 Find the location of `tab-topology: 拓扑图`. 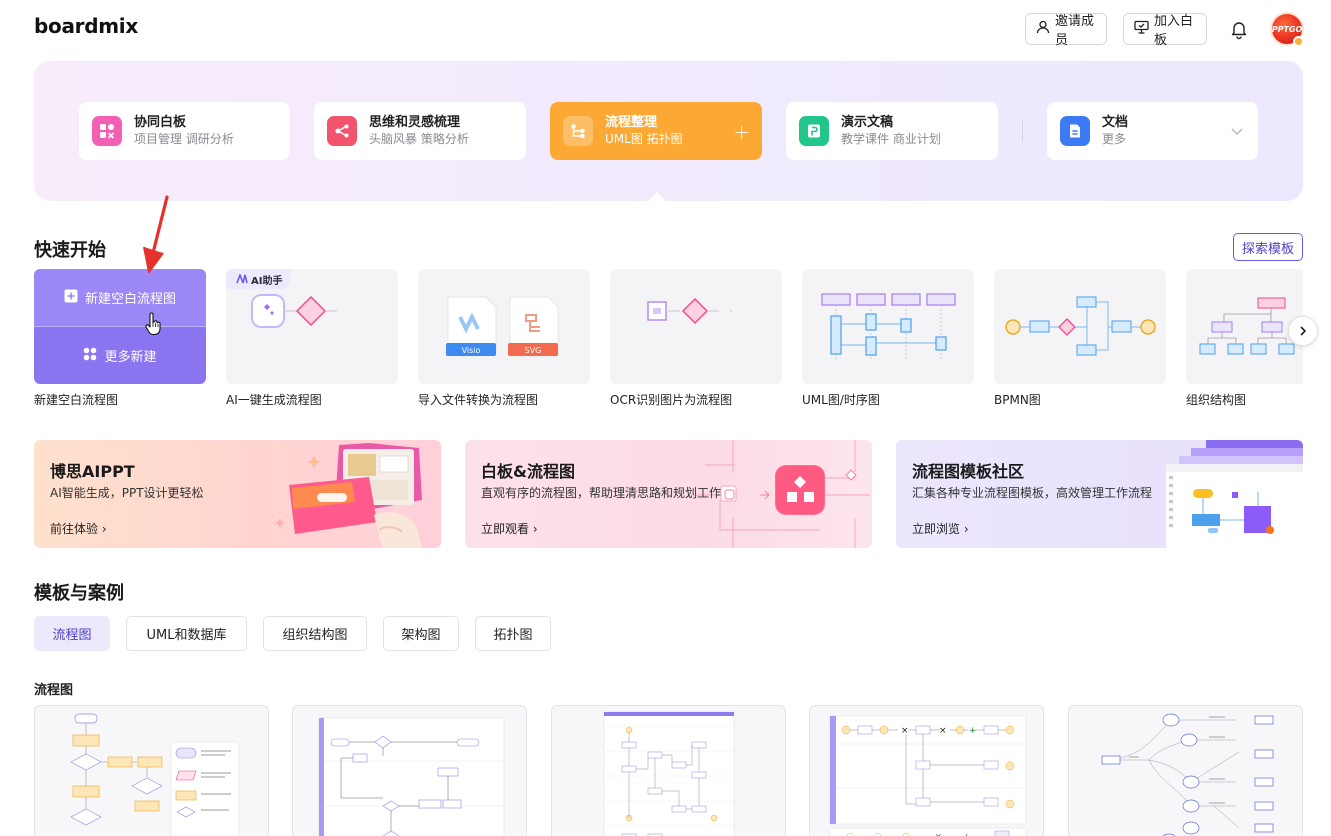

tab-topology: 拓扑图 is located at coordinates (513, 633).